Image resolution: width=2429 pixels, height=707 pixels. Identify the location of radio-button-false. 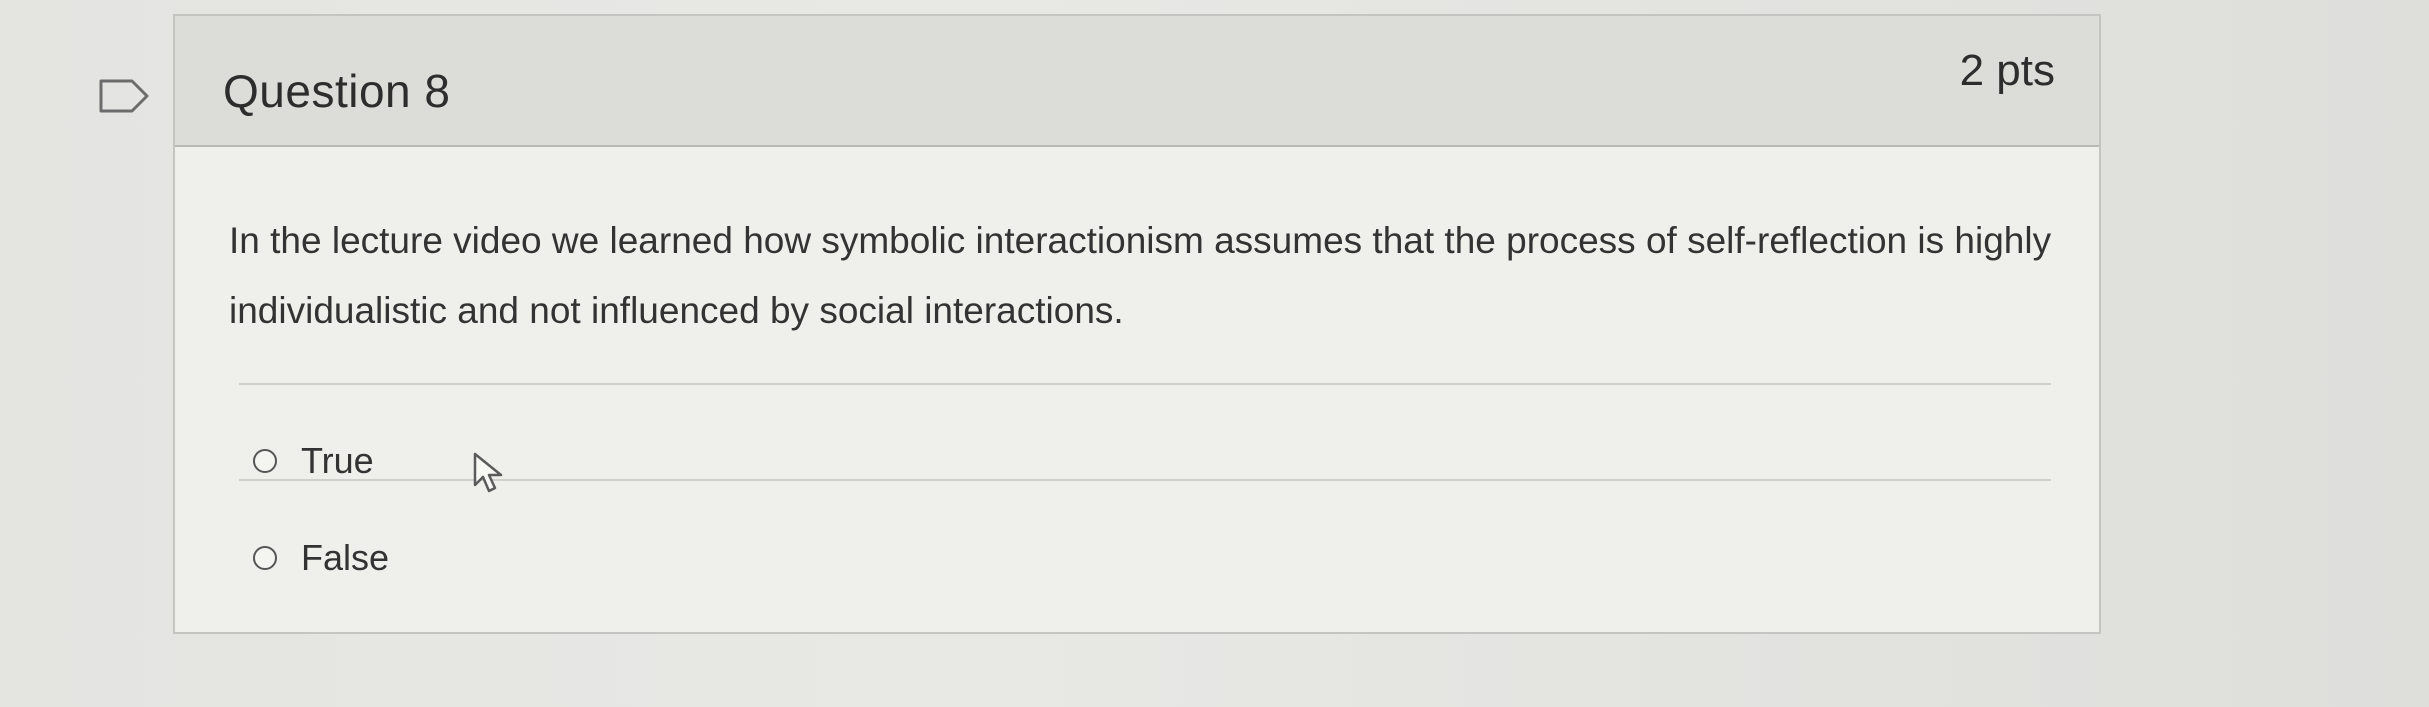
(265, 558).